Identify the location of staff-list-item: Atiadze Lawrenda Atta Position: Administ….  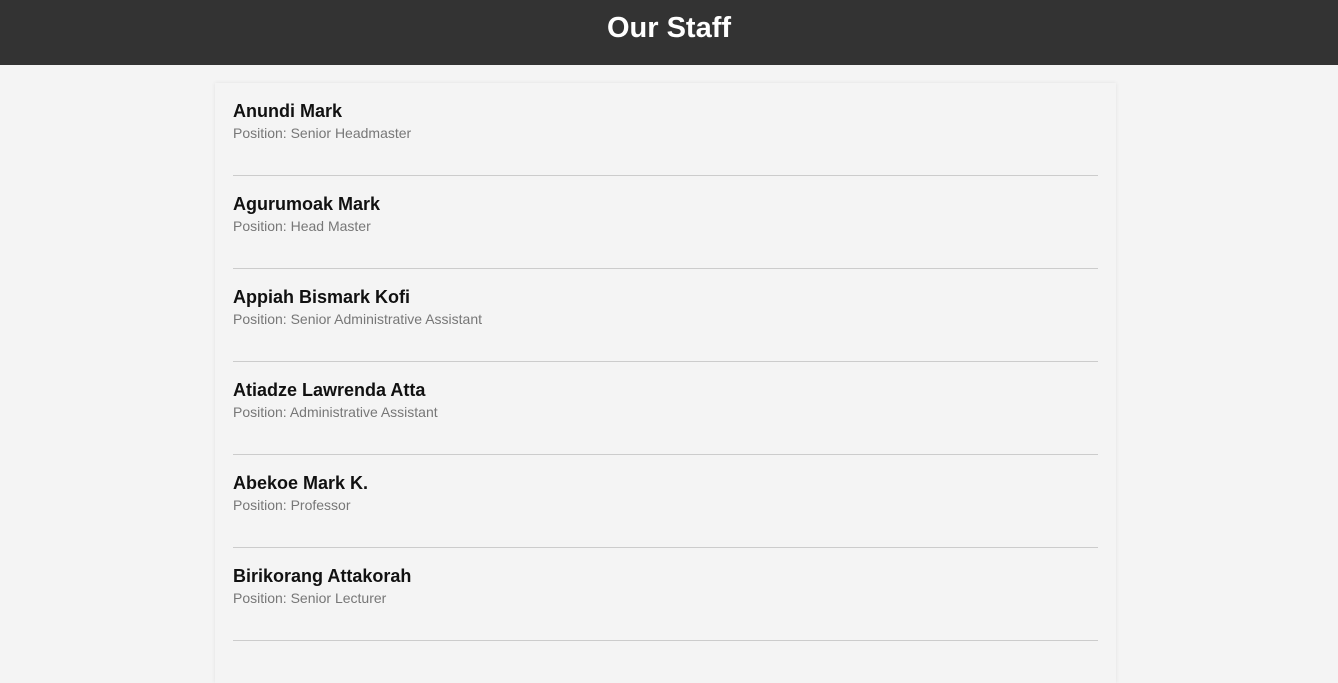
(665, 408).